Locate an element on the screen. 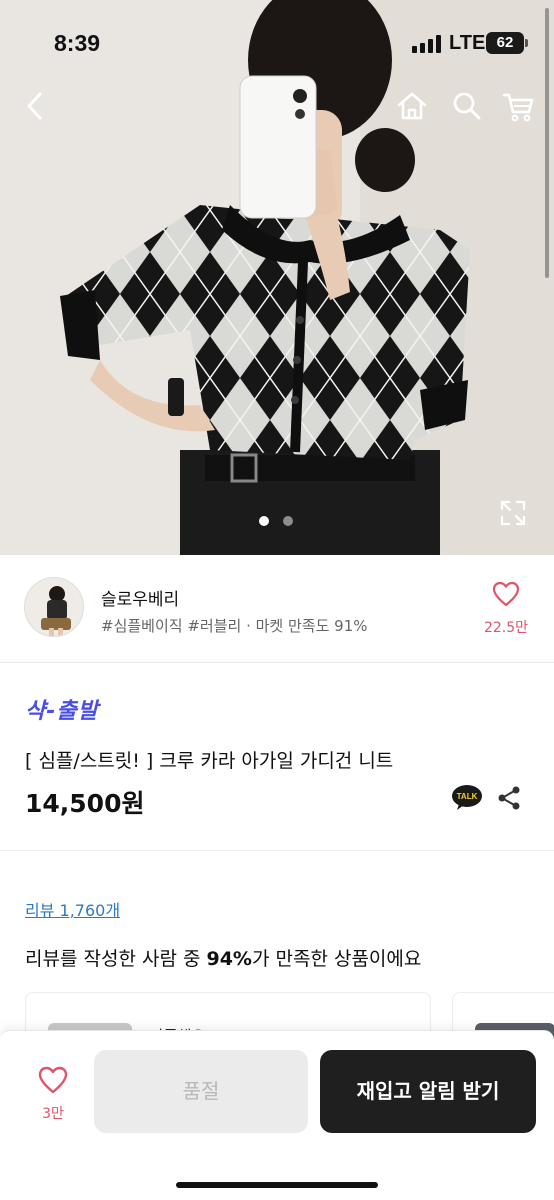  home-icon is located at coordinates (412, 106).